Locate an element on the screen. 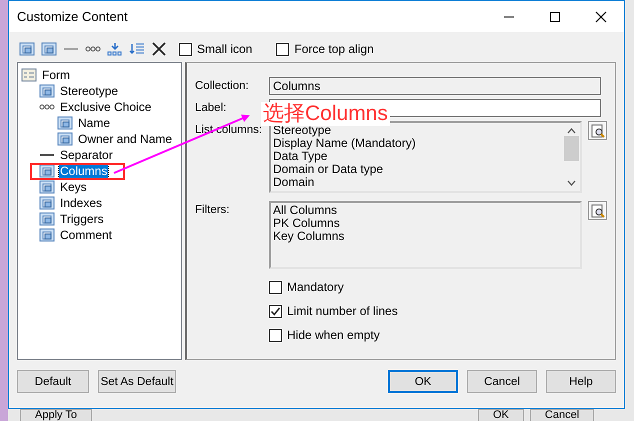 Image resolution: width=634 pixels, height=421 pixels. checkbox-label: Hide when empty is located at coordinates (333, 335).